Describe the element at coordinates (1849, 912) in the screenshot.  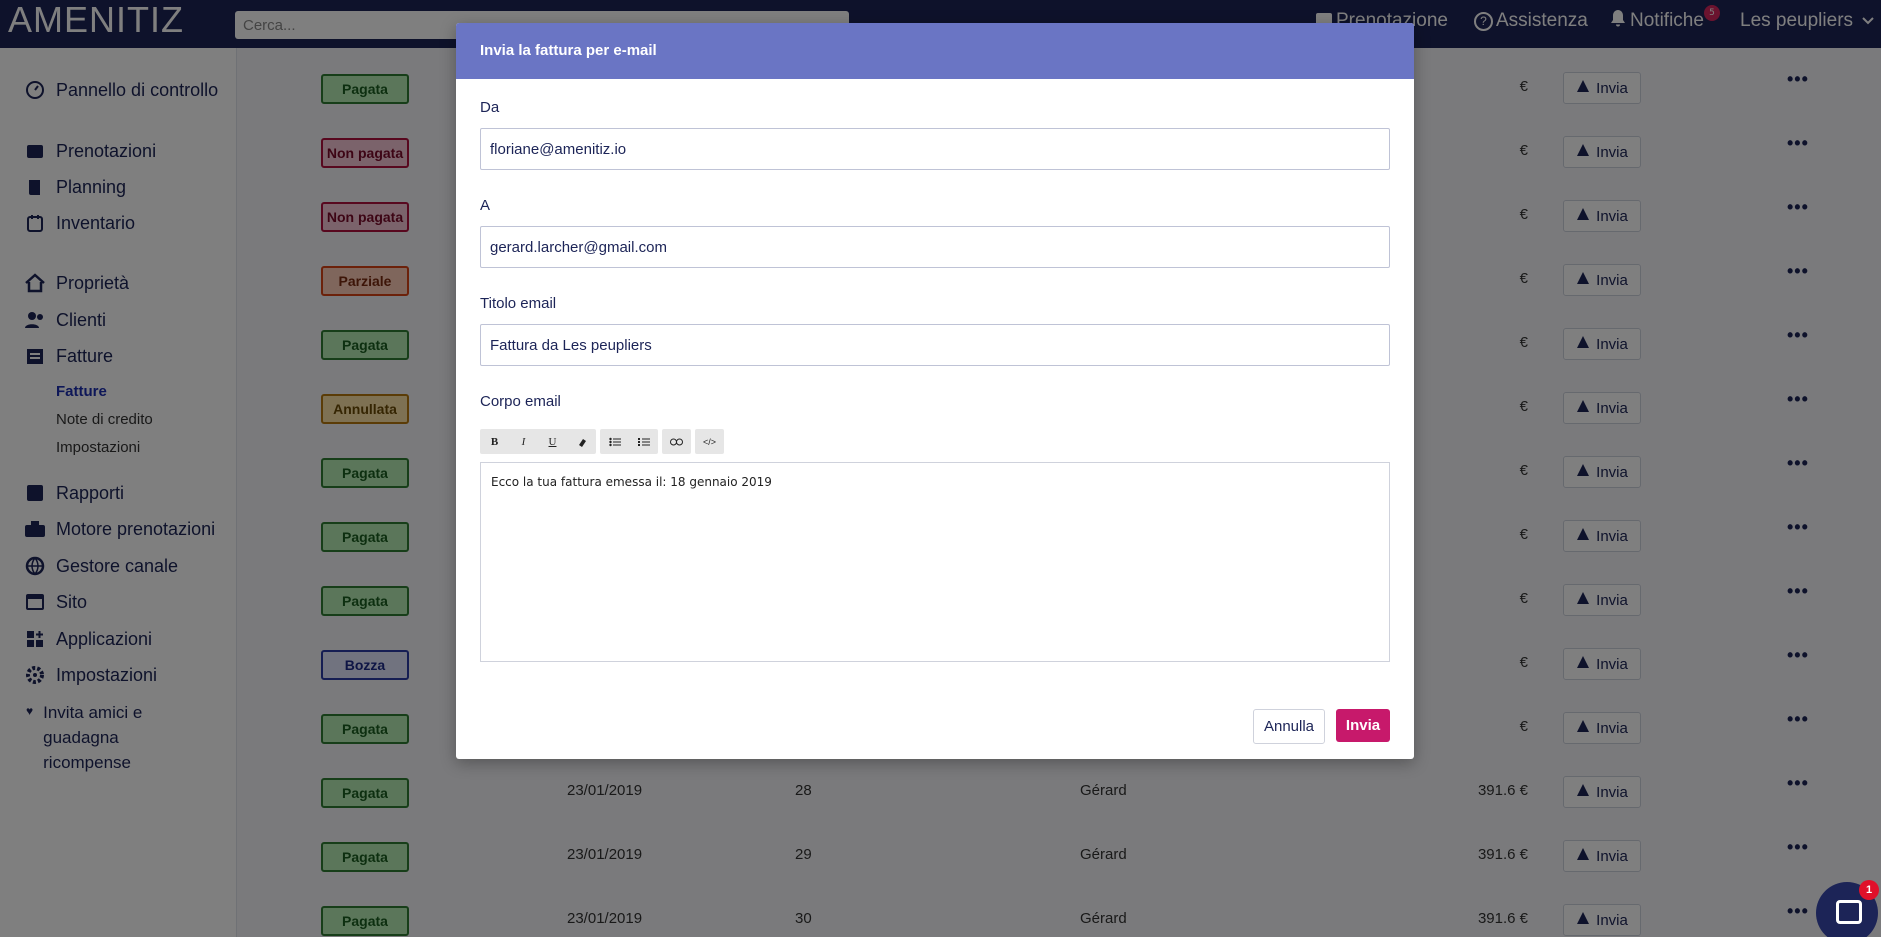
I see `chat-bubble-icon` at that location.